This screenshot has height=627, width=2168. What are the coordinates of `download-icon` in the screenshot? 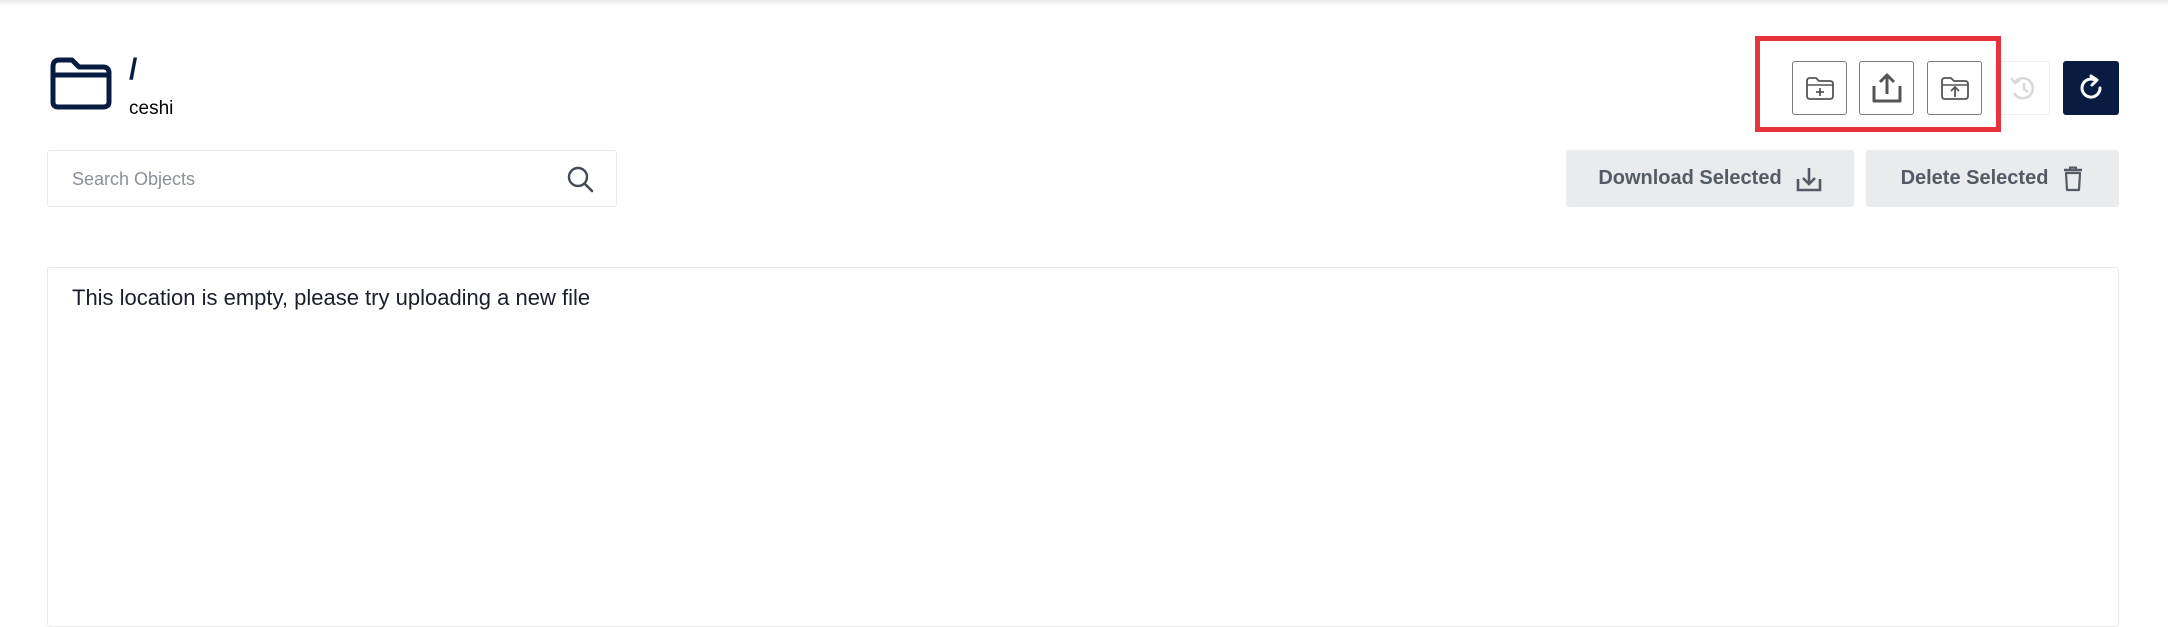 It's located at (1808, 179).